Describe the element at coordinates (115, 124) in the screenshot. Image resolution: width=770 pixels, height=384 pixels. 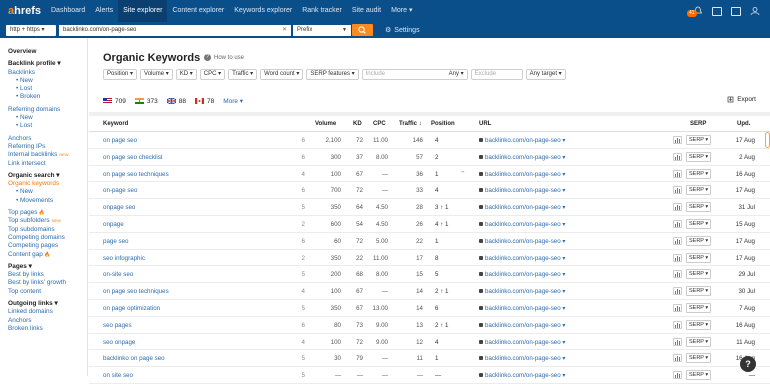
I see `col-keyword: Keyword` at that location.